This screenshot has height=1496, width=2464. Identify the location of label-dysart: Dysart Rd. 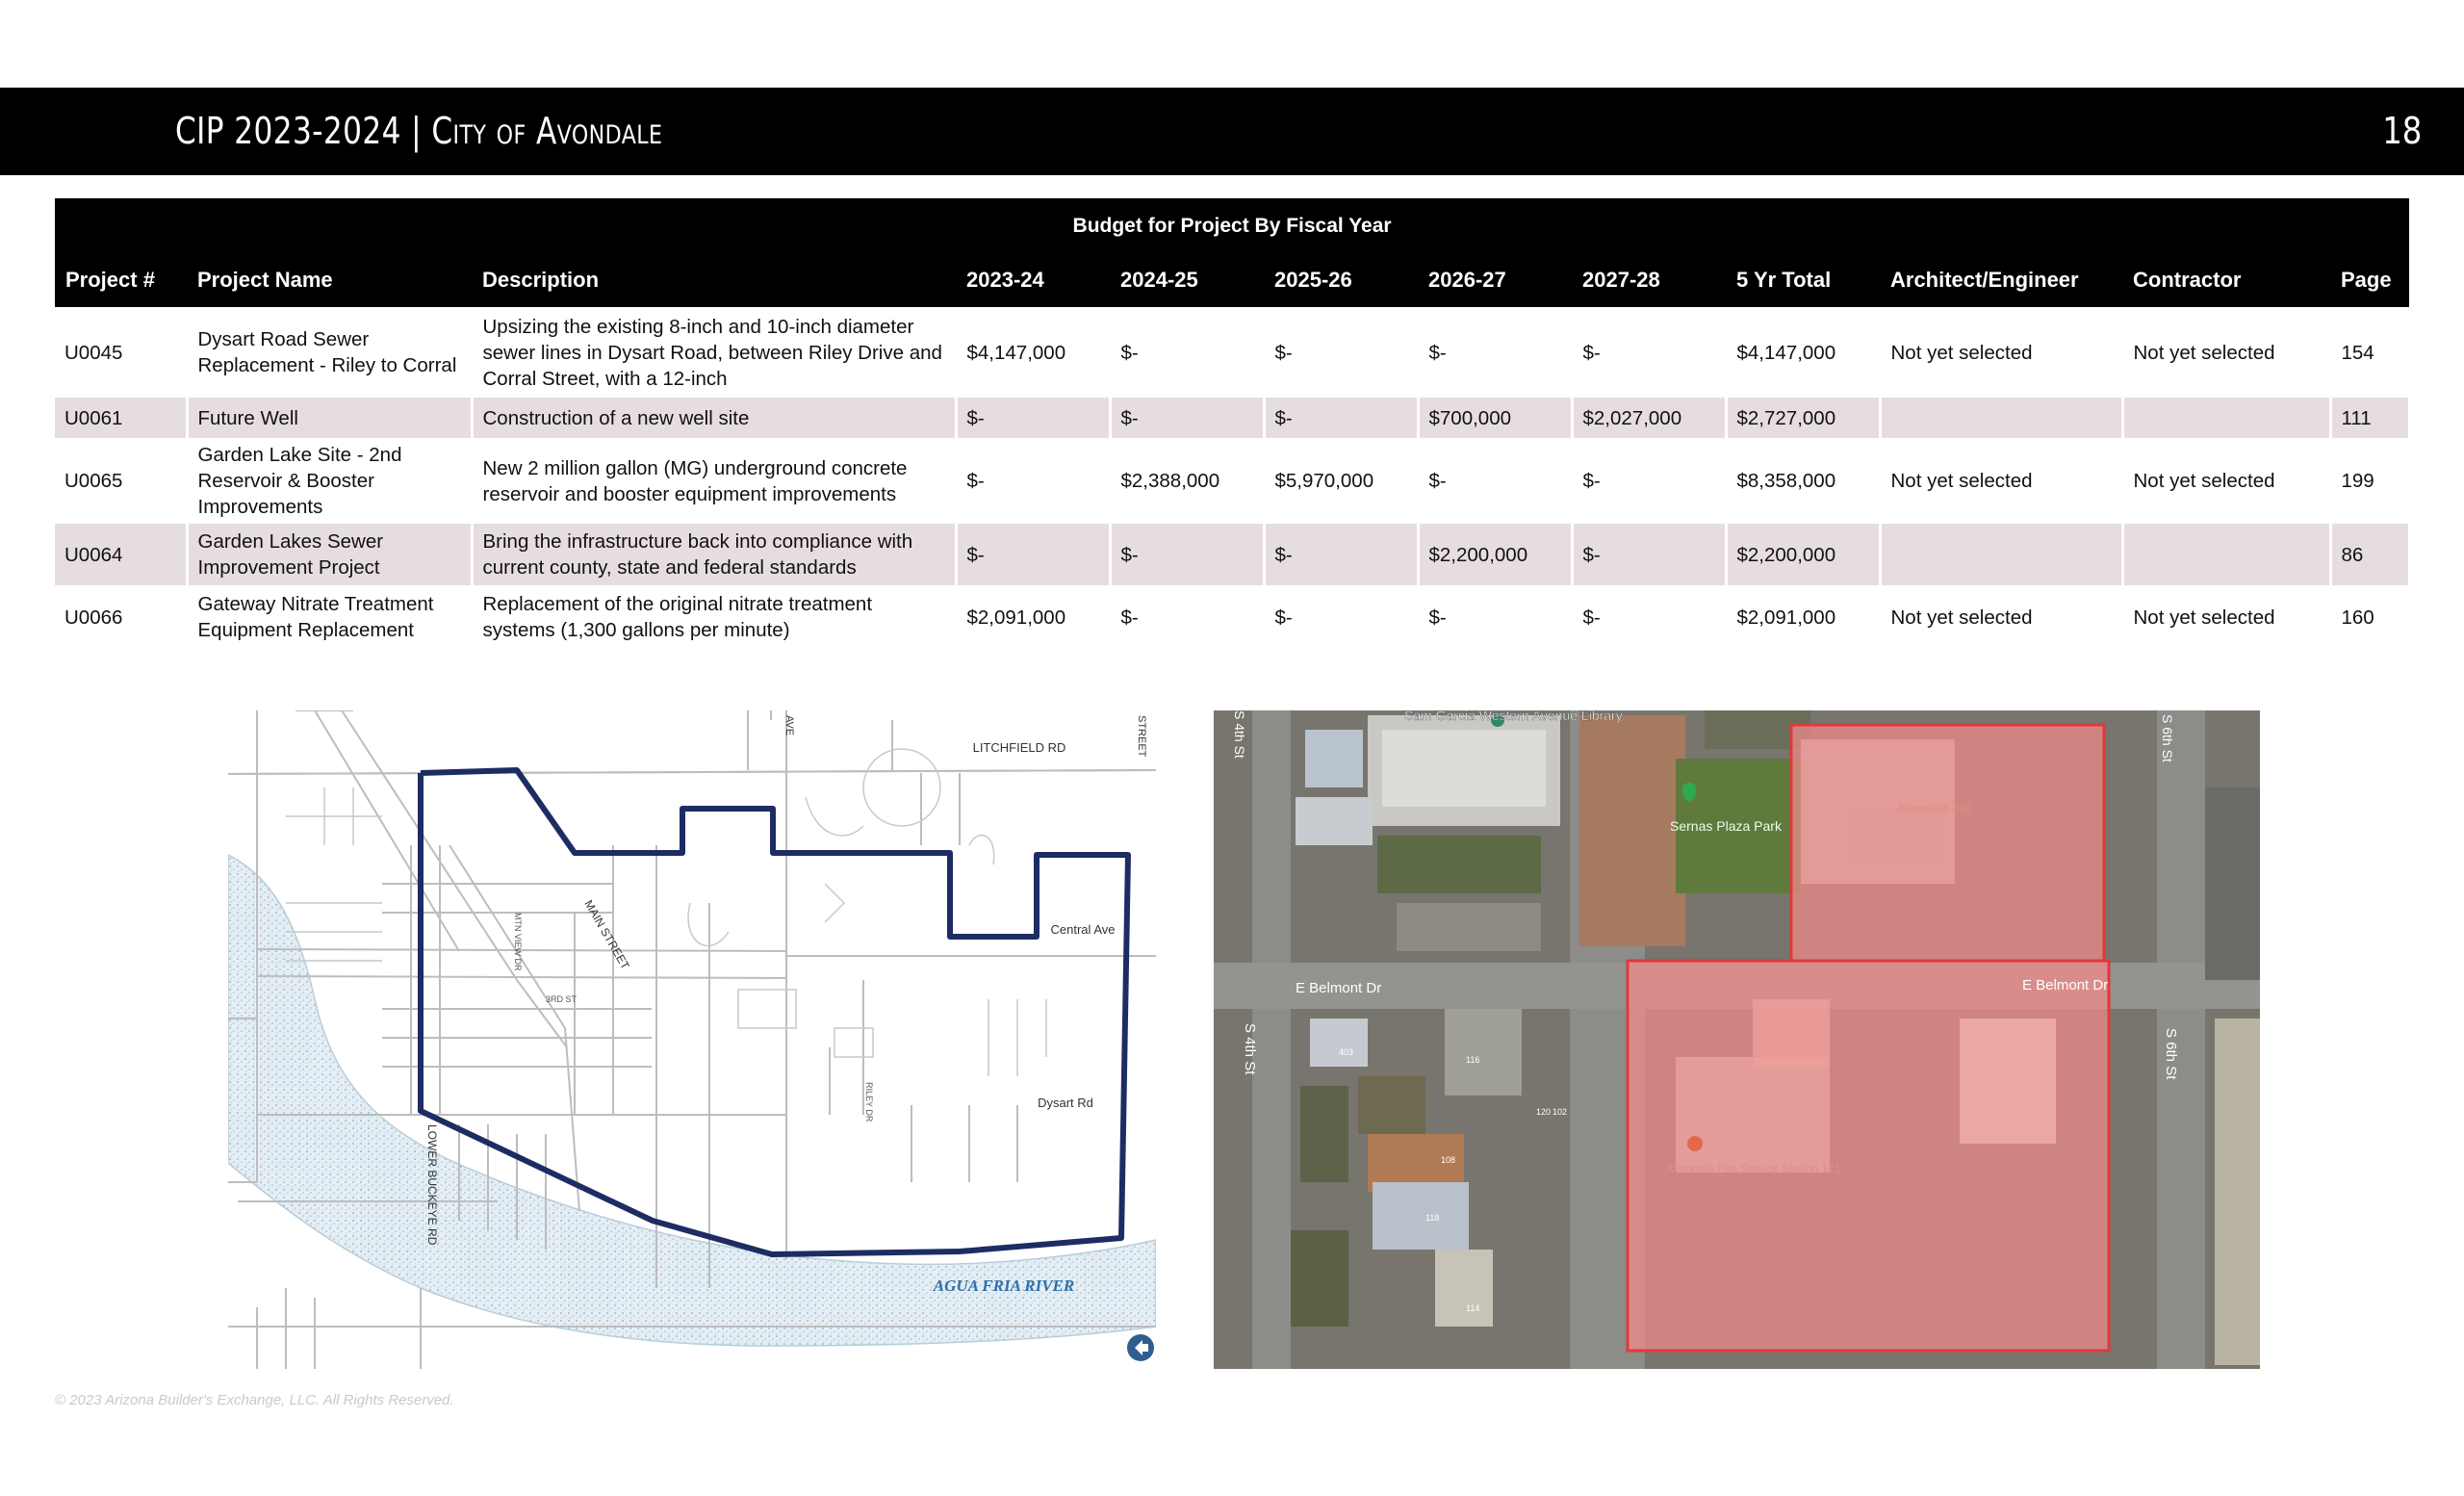
(1065, 1103).